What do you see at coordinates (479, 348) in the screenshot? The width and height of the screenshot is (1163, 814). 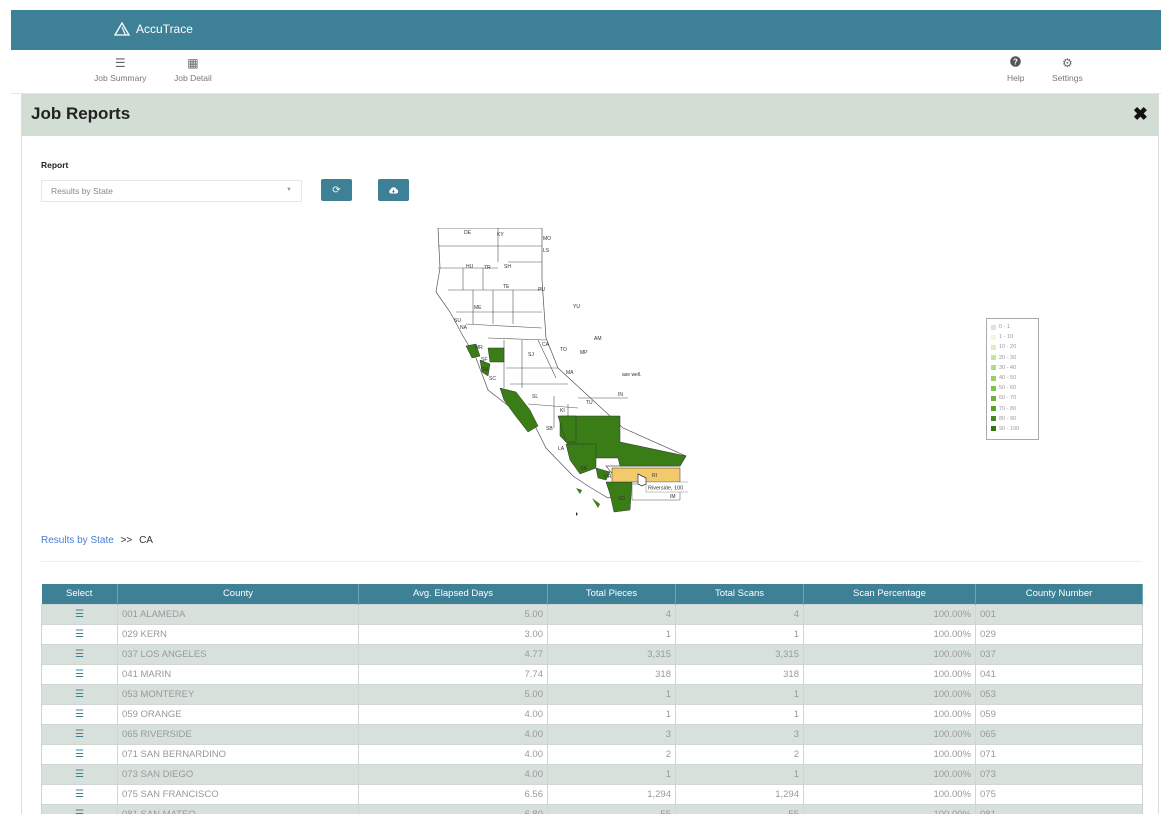 I see `map-label: MR` at bounding box center [479, 348].